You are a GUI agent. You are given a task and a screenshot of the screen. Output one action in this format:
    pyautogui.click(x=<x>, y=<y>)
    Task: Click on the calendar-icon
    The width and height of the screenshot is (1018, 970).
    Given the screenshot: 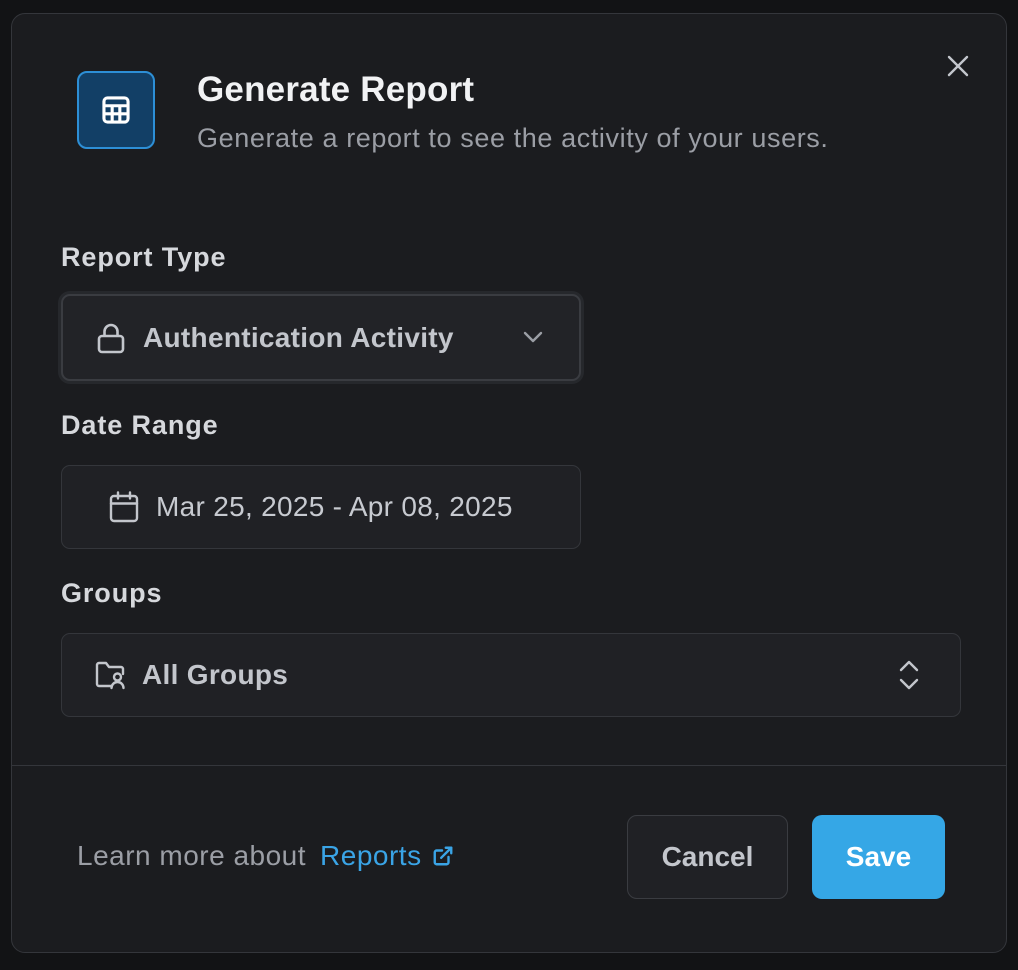 What is the action you would take?
    pyautogui.click(x=124, y=507)
    